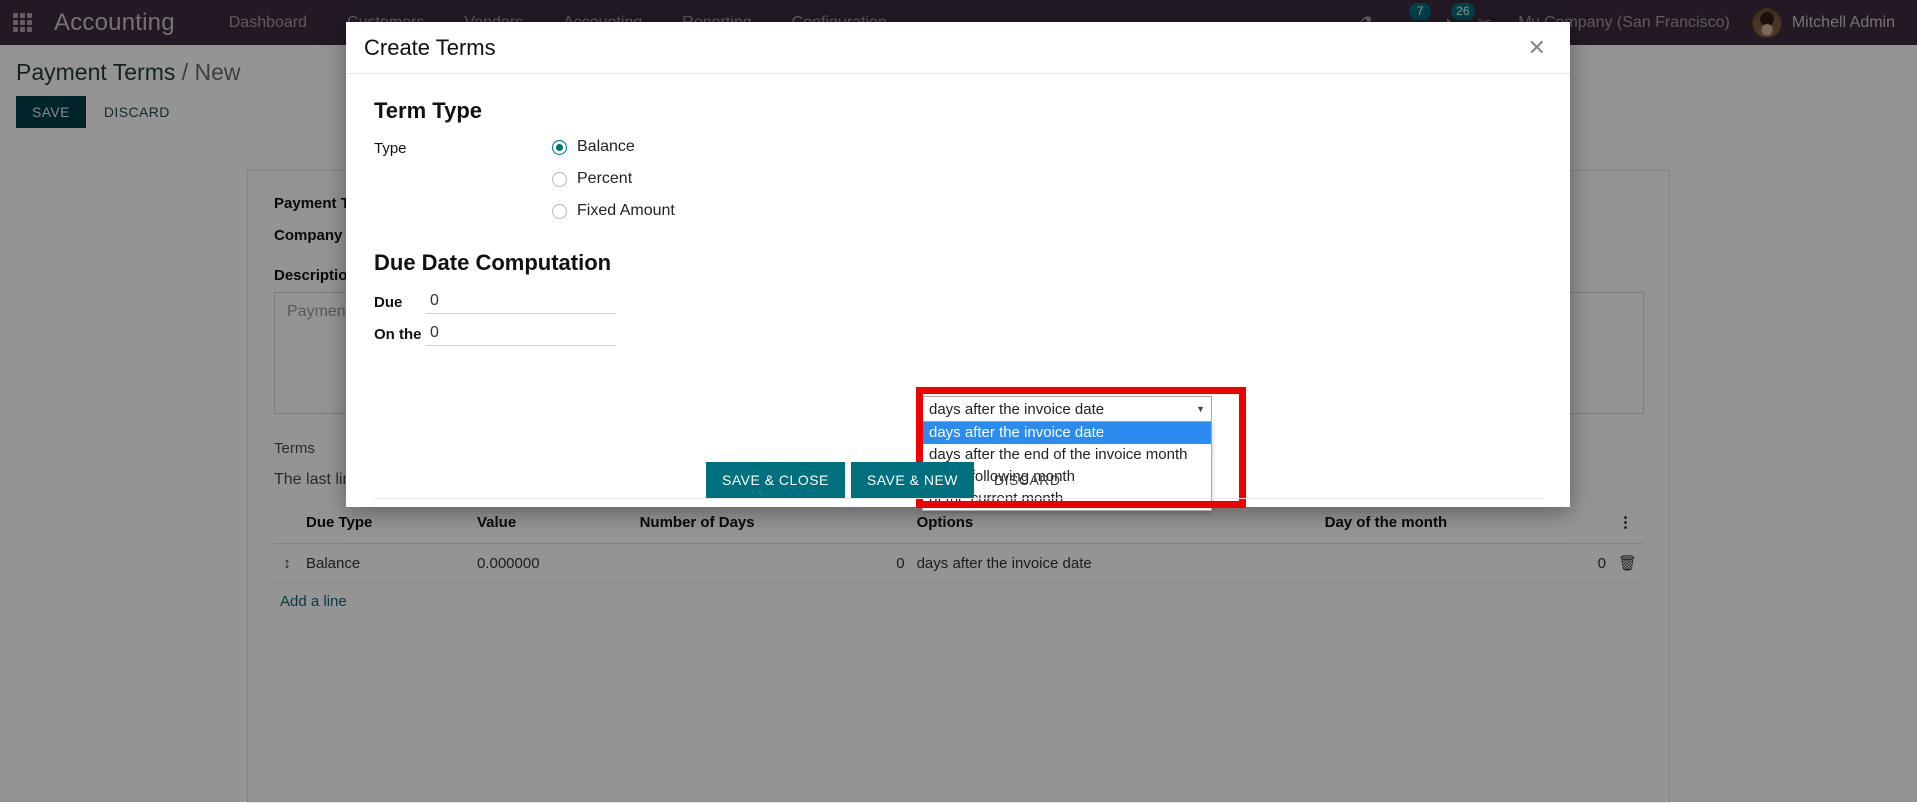  I want to click on section-title-due-date-computation: Due Date Computation, so click(958, 263).